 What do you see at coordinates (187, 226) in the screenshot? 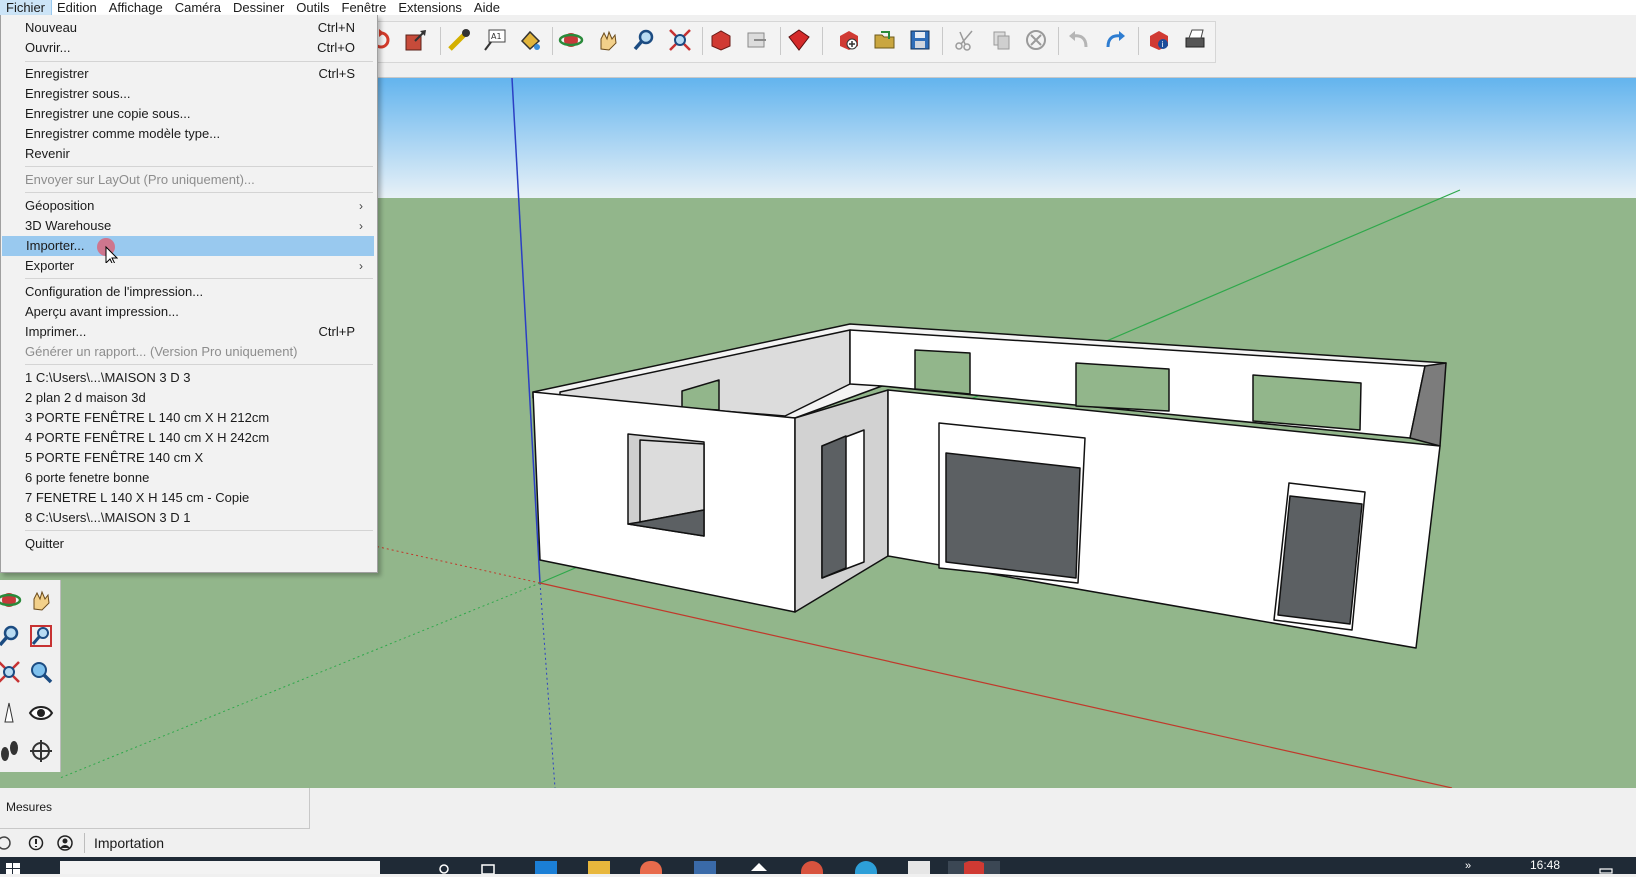
I see `menu-item-3d-warehouse: 3D Warehouse ›` at bounding box center [187, 226].